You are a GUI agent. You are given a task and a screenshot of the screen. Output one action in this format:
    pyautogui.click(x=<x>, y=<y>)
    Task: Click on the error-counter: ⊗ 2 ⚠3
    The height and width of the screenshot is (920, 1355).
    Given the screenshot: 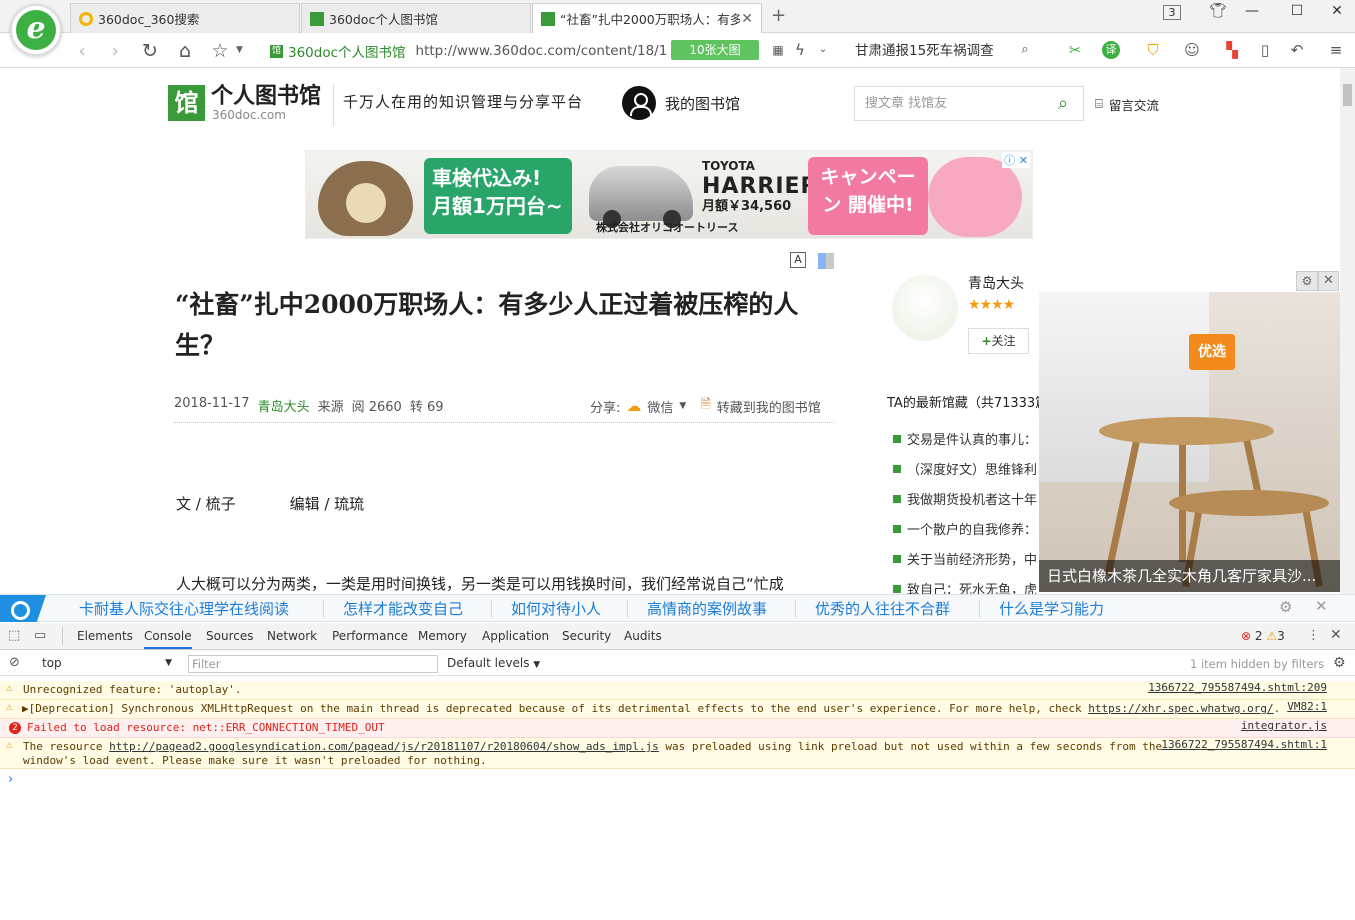 What is the action you would take?
    pyautogui.click(x=1263, y=636)
    